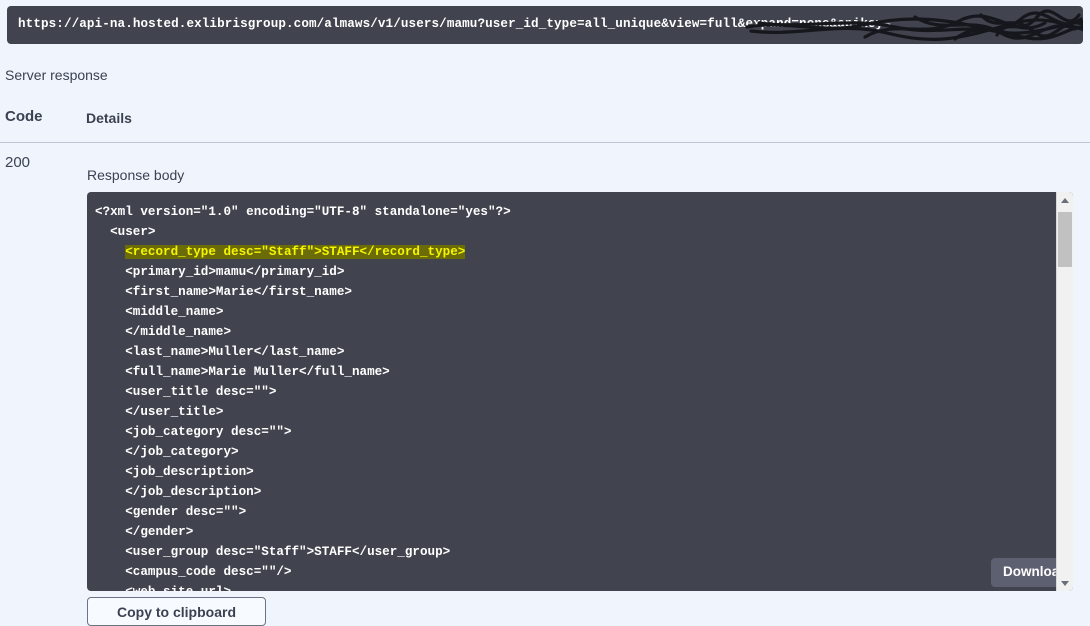 The width and height of the screenshot is (1090, 626). I want to click on code-line: <gender desc="">, so click(171, 512).